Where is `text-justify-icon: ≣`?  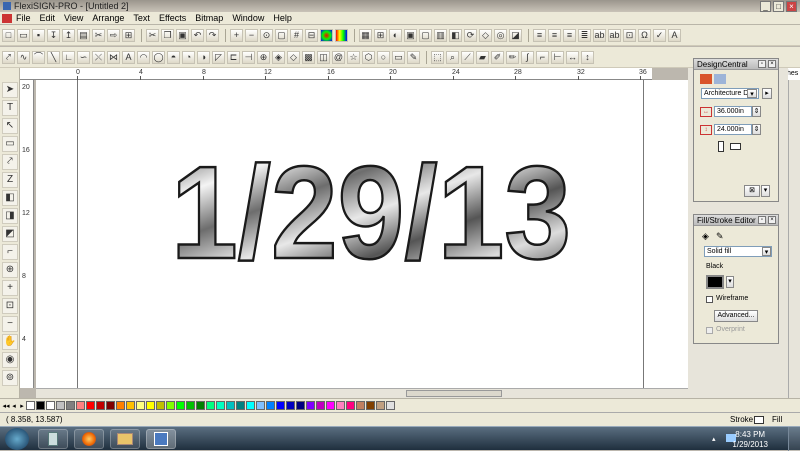 text-justify-icon: ≣ is located at coordinates (584, 35).